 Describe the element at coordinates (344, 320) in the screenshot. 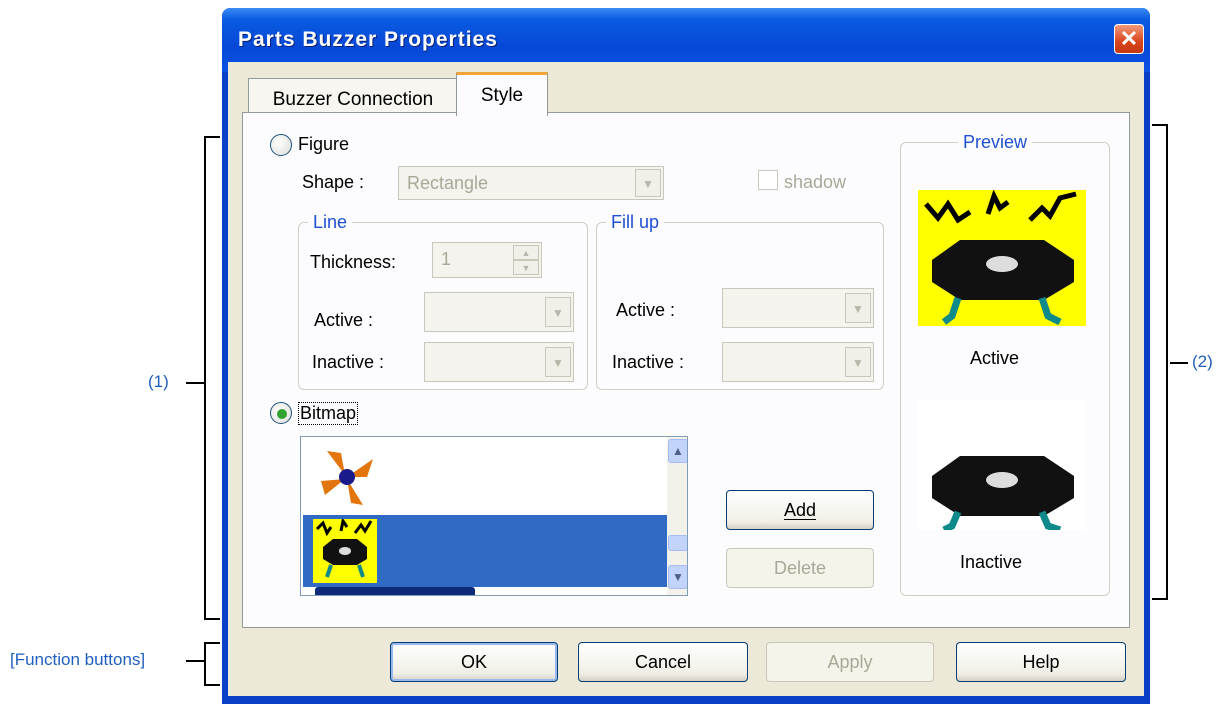

I see `line-active-label: Active :` at that location.